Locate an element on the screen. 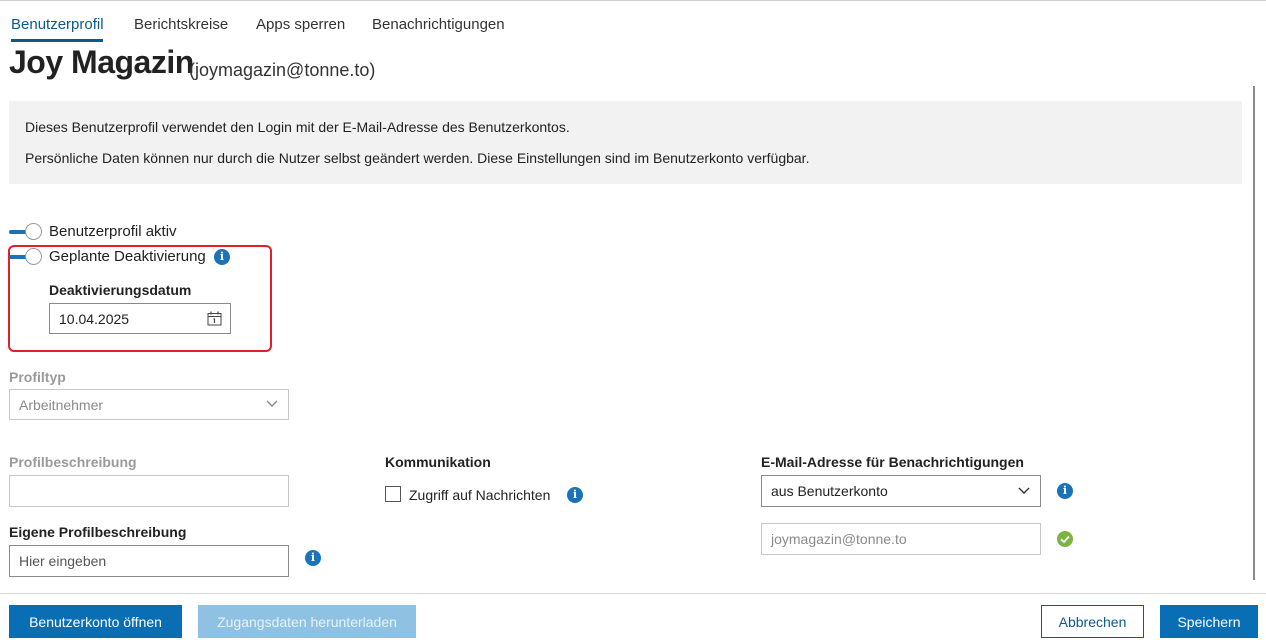 The image size is (1266, 643). active-tab-indicator is located at coordinates (57, 40).